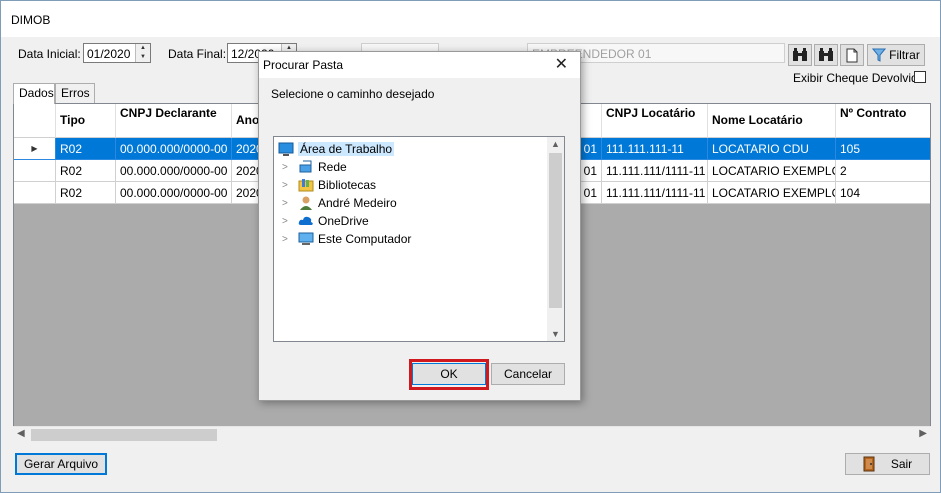  I want to click on data-inicial-label: Data Inicial:, so click(49, 54).